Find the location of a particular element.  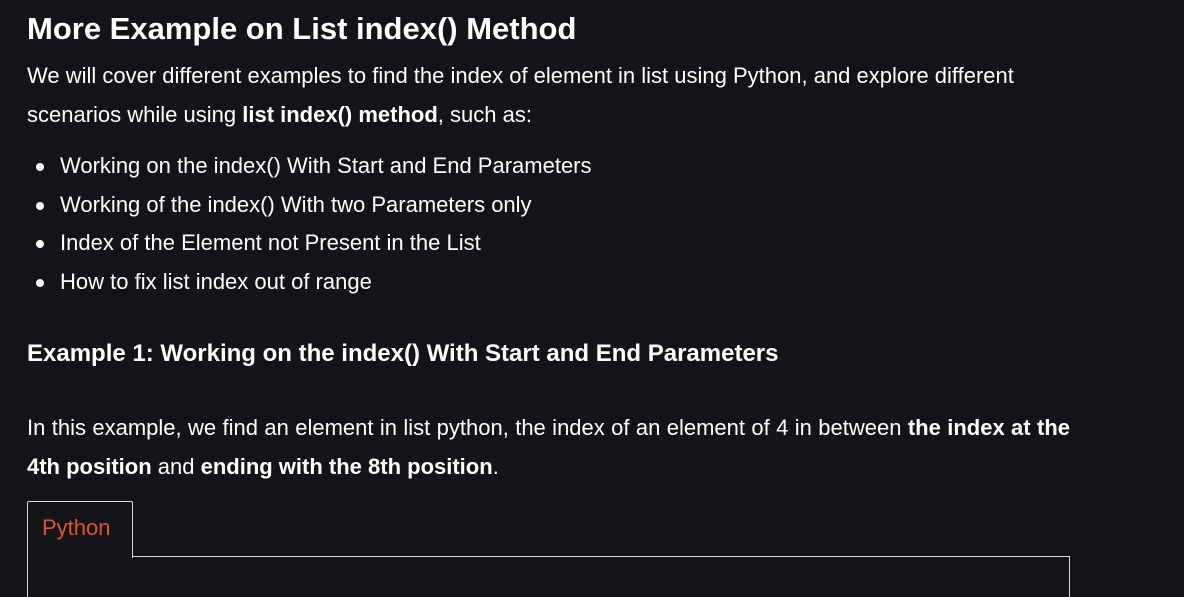

desc-text-and: and is located at coordinates (176, 466).